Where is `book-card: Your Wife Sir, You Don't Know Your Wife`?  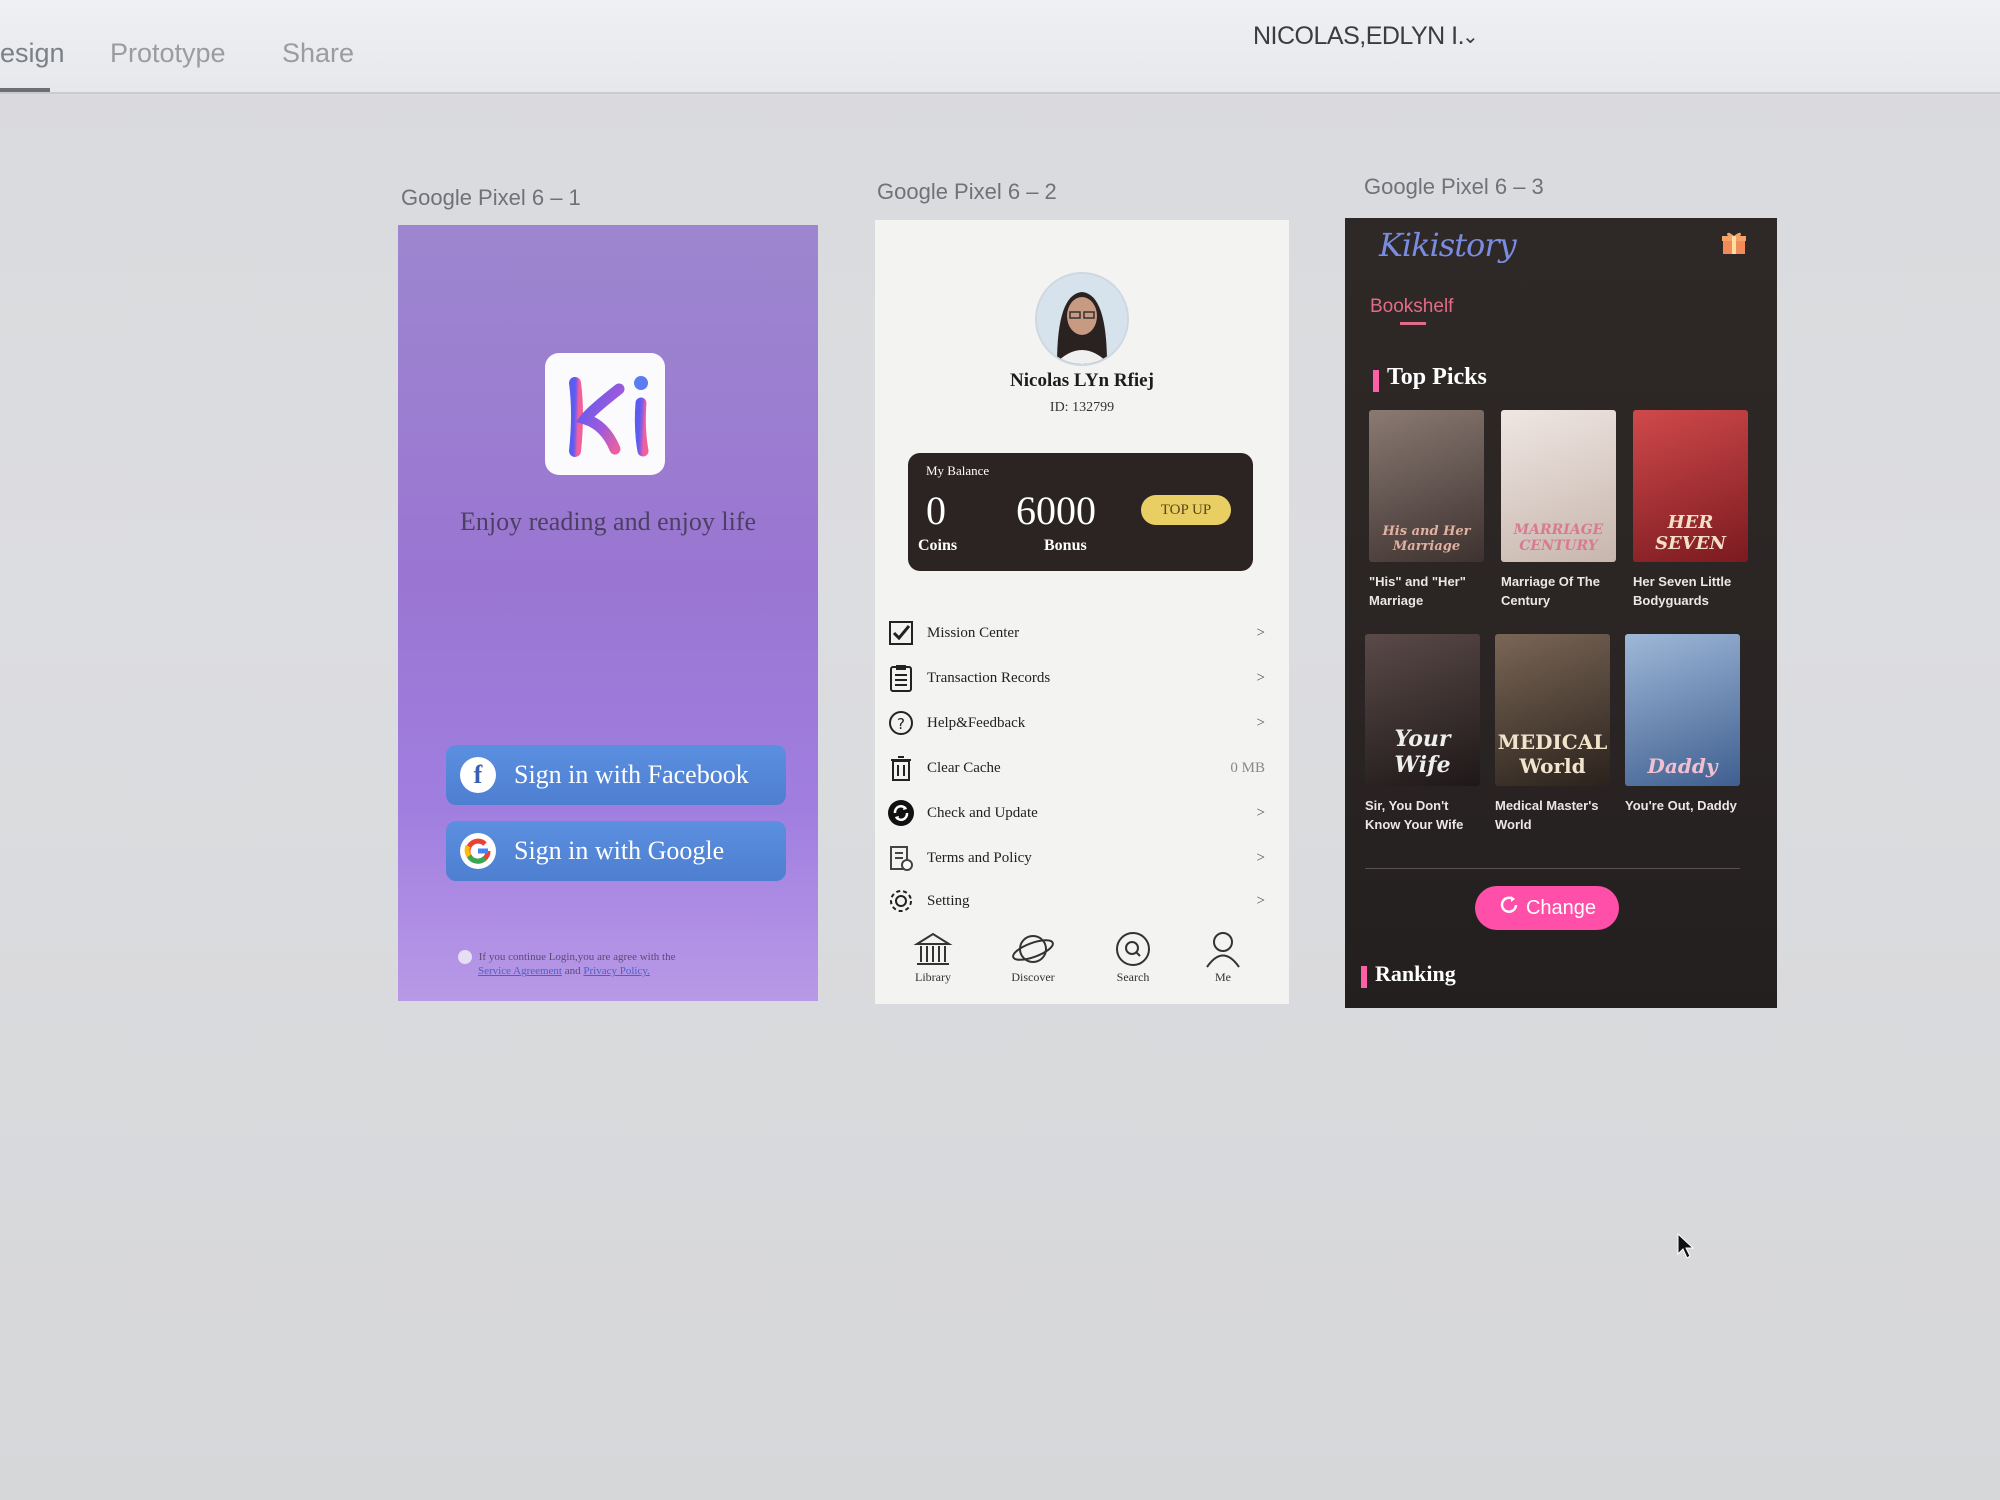 book-card: Your Wife Sir, You Don't Know Your Wife is located at coordinates (1422, 734).